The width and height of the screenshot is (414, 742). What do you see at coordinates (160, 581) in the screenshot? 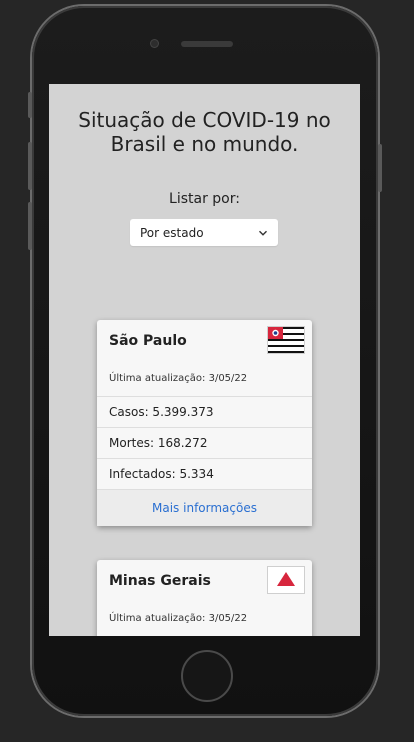
I see `state-name: Minas Gerais` at bounding box center [160, 581].